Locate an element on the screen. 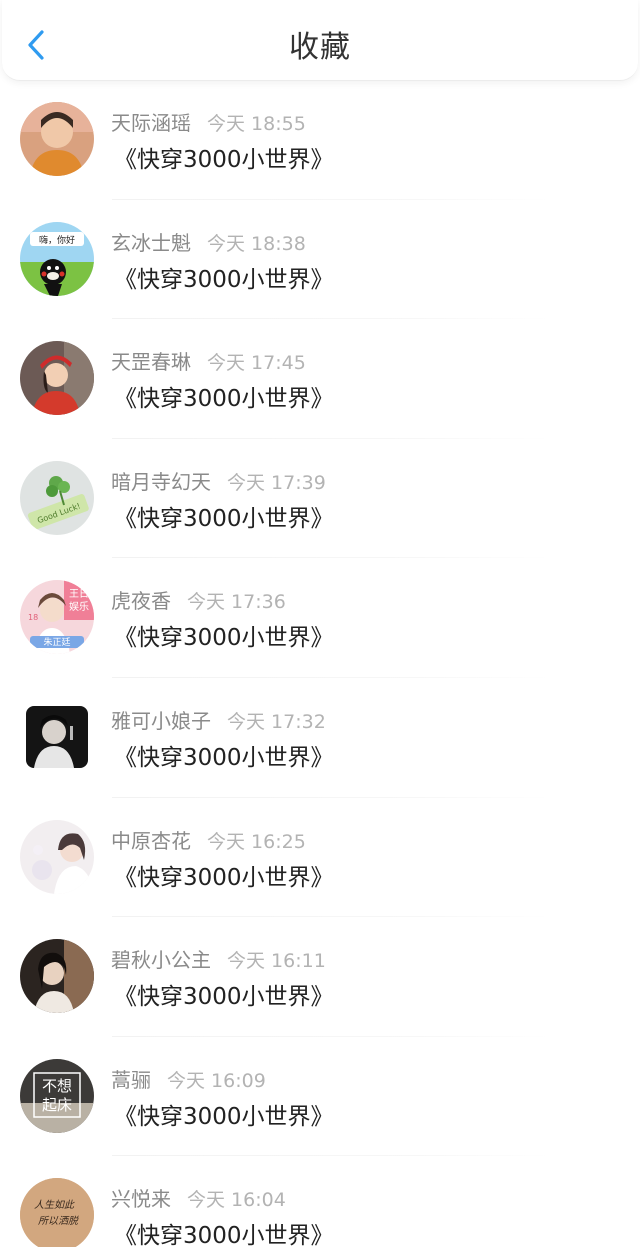 Image resolution: width=640 pixels, height=1247 pixels. timestamp: 今天 18:55 is located at coordinates (256, 124).